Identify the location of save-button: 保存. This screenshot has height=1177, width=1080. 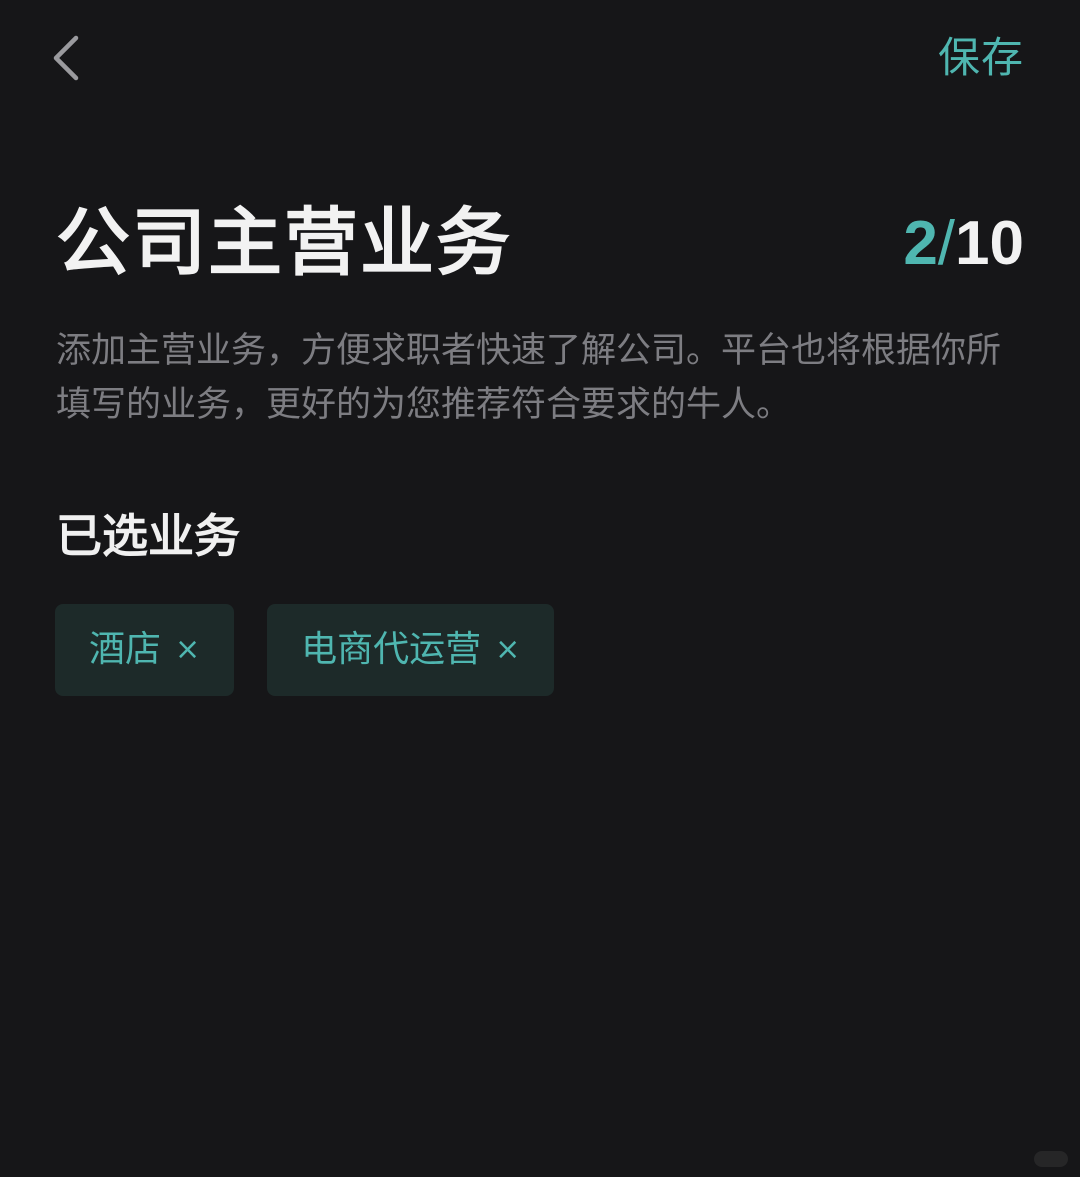
(981, 58).